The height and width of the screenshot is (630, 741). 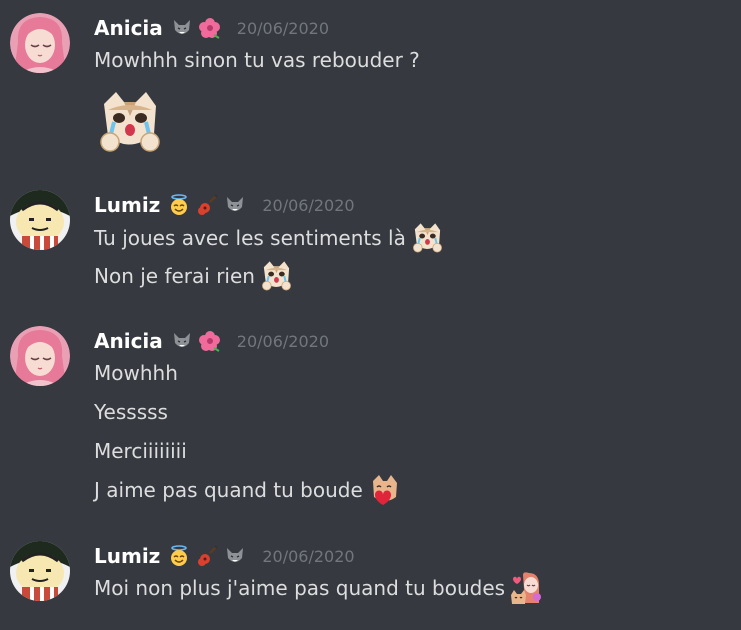 I want to click on message-text: Yesssss, so click(x=131, y=412).